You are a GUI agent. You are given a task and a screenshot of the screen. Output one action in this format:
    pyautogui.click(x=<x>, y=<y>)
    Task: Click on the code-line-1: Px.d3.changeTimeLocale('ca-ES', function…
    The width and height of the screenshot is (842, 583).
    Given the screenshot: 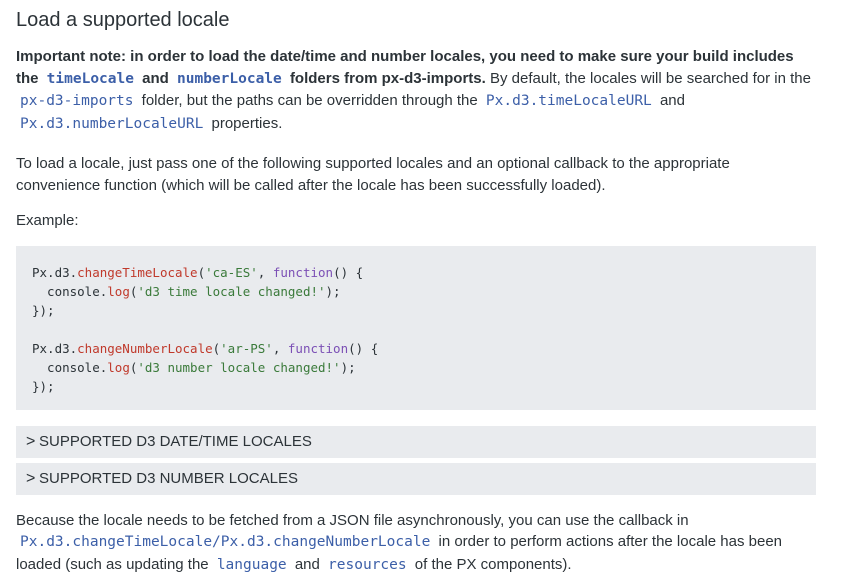 What is the action you would take?
    pyautogui.click(x=198, y=272)
    